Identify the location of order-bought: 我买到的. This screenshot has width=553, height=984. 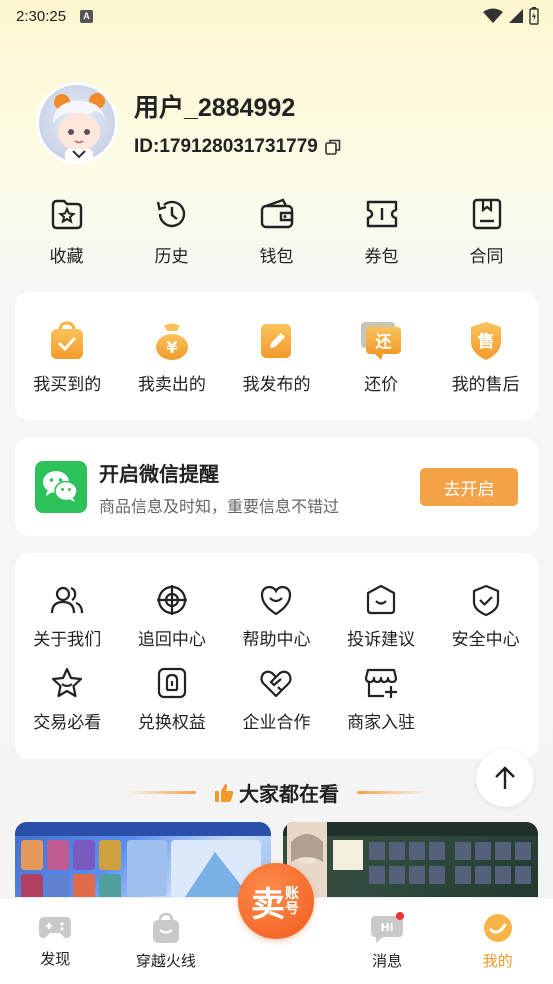
(67, 370).